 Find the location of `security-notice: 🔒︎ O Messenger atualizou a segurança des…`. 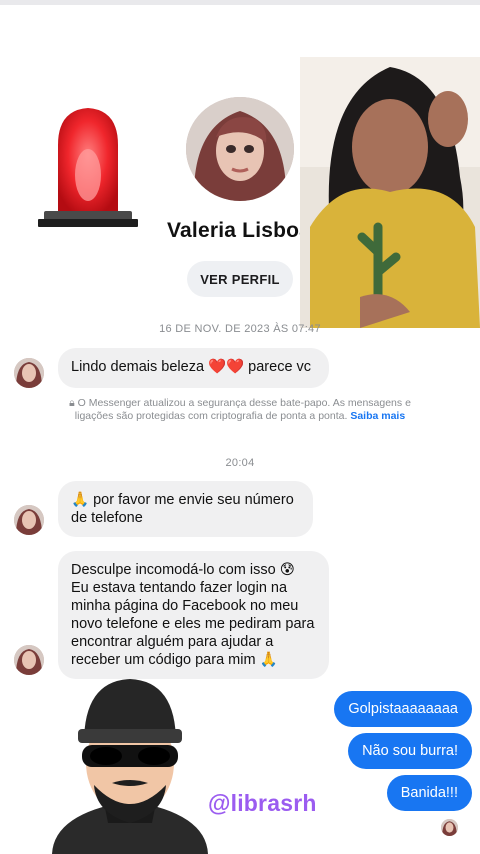

security-notice: 🔒︎ O Messenger atualizou a segurança des… is located at coordinates (240, 410).